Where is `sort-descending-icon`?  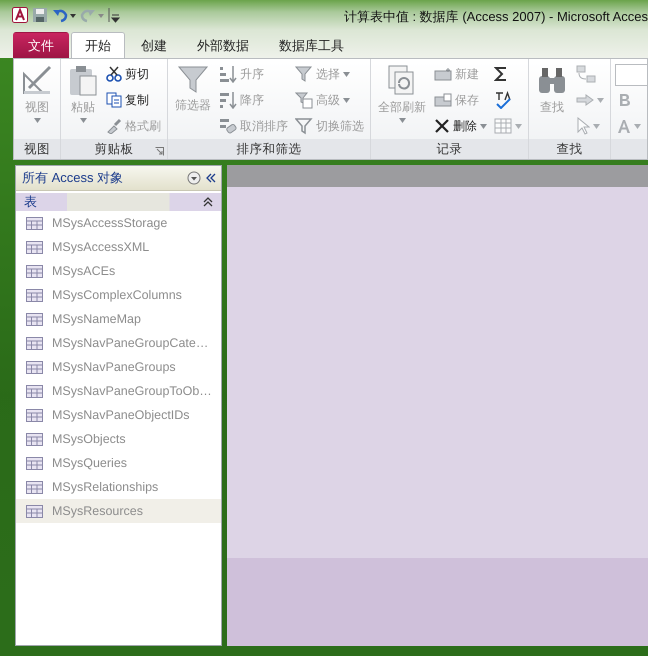 sort-descending-icon is located at coordinates (228, 100).